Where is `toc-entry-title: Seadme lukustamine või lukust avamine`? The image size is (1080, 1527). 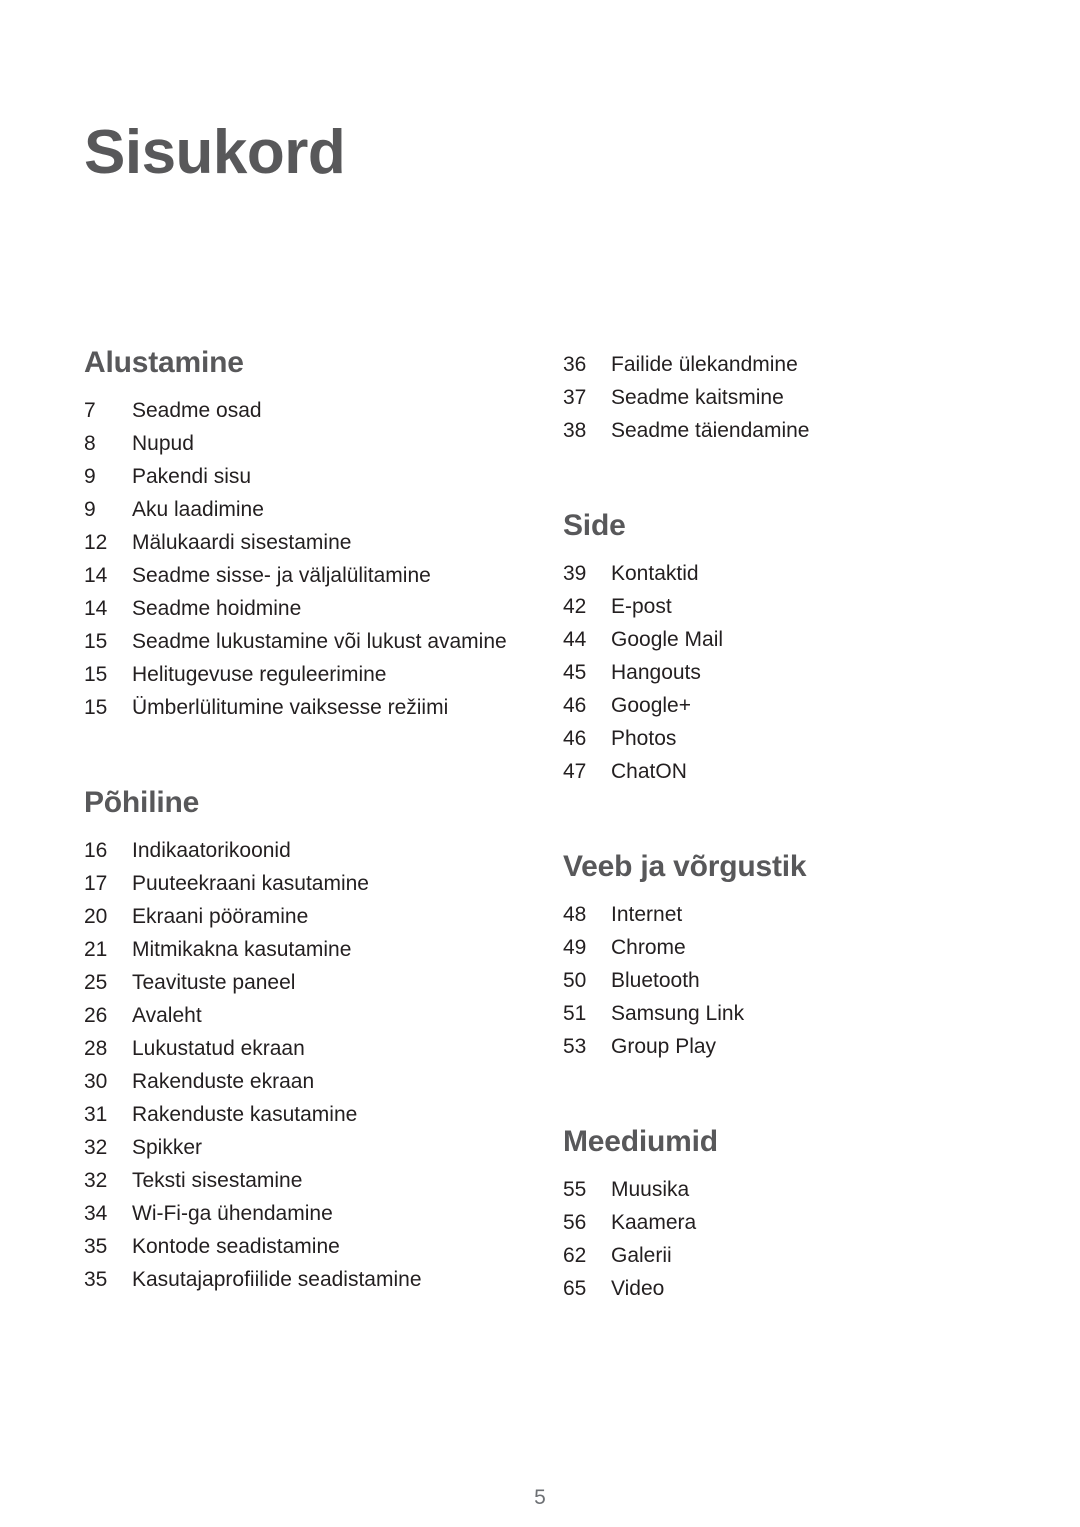
toc-entry-title: Seadme lukustamine või lukust avamine is located at coordinates (319, 641).